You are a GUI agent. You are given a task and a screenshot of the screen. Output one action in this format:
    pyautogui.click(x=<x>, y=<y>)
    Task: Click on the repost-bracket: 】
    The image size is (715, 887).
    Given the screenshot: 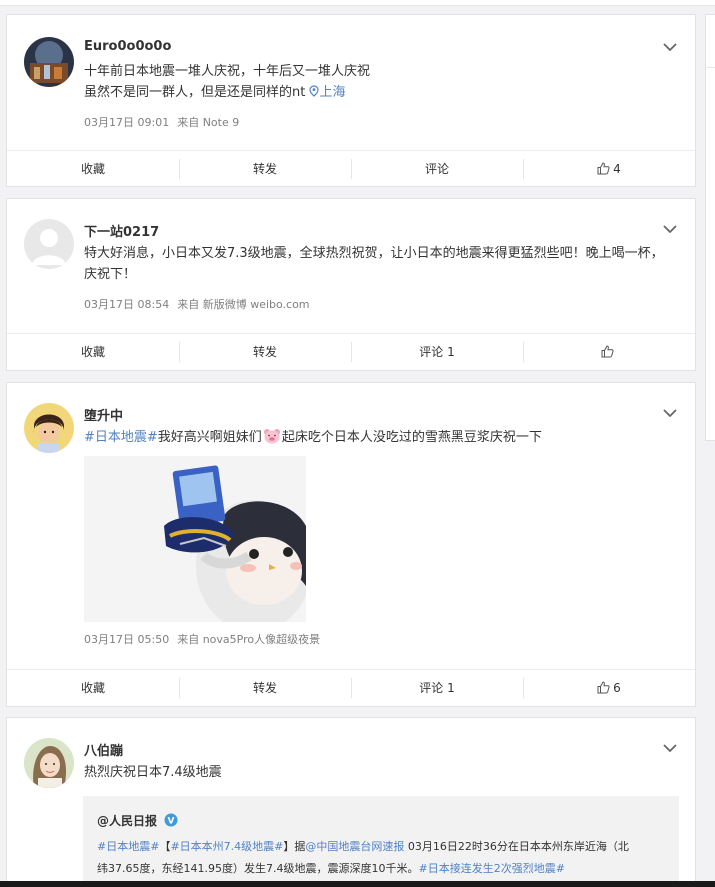 What is the action you would take?
    pyautogui.click(x=289, y=846)
    